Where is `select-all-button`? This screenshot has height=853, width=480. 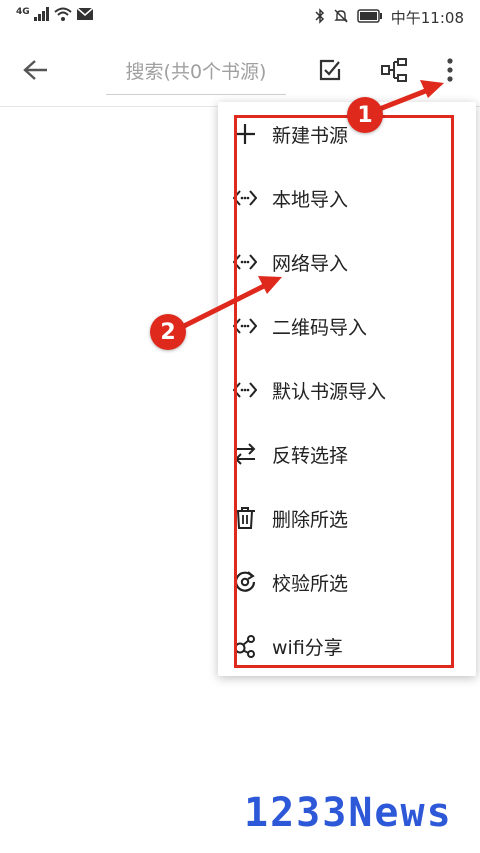 select-all-button is located at coordinates (330, 70).